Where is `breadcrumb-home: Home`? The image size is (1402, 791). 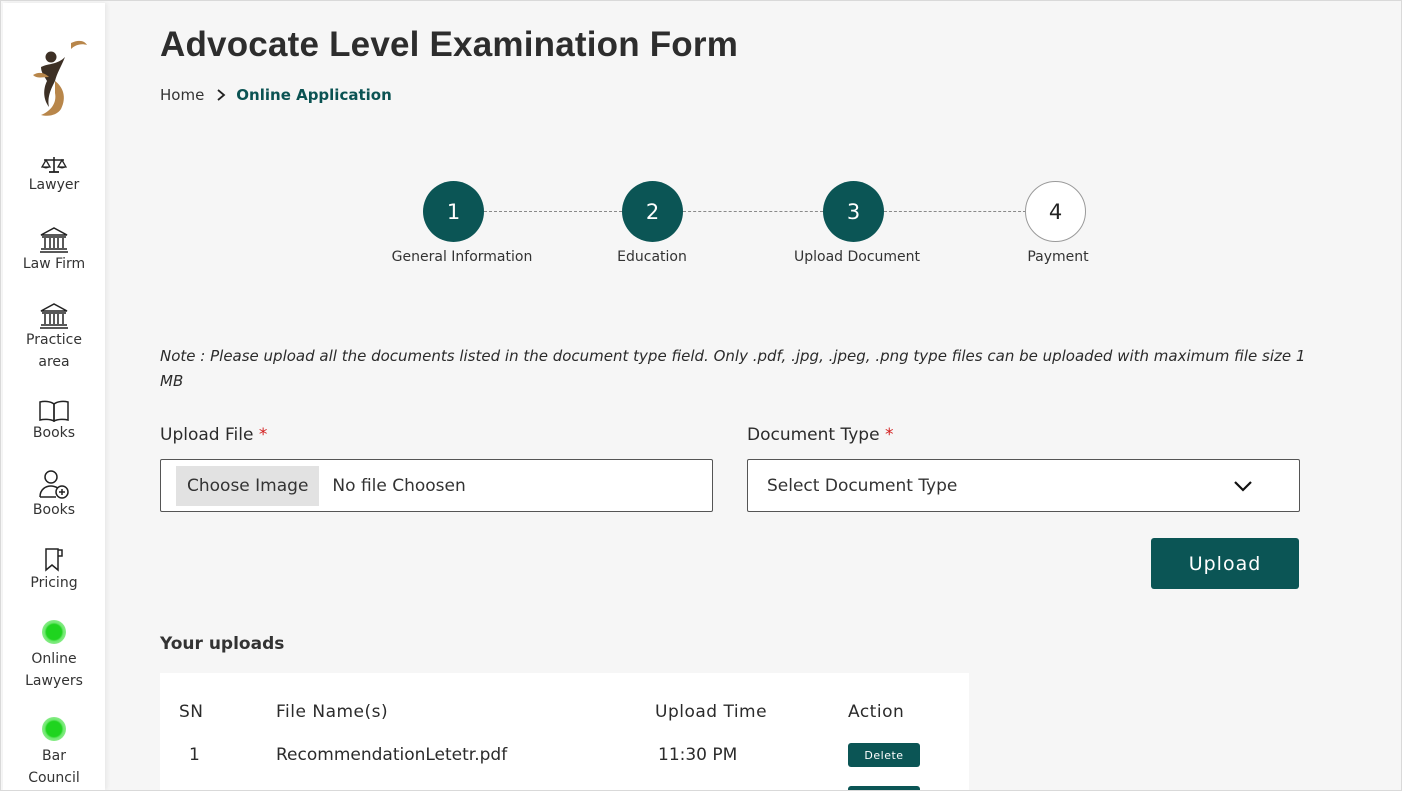
breadcrumb-home: Home is located at coordinates (182, 95).